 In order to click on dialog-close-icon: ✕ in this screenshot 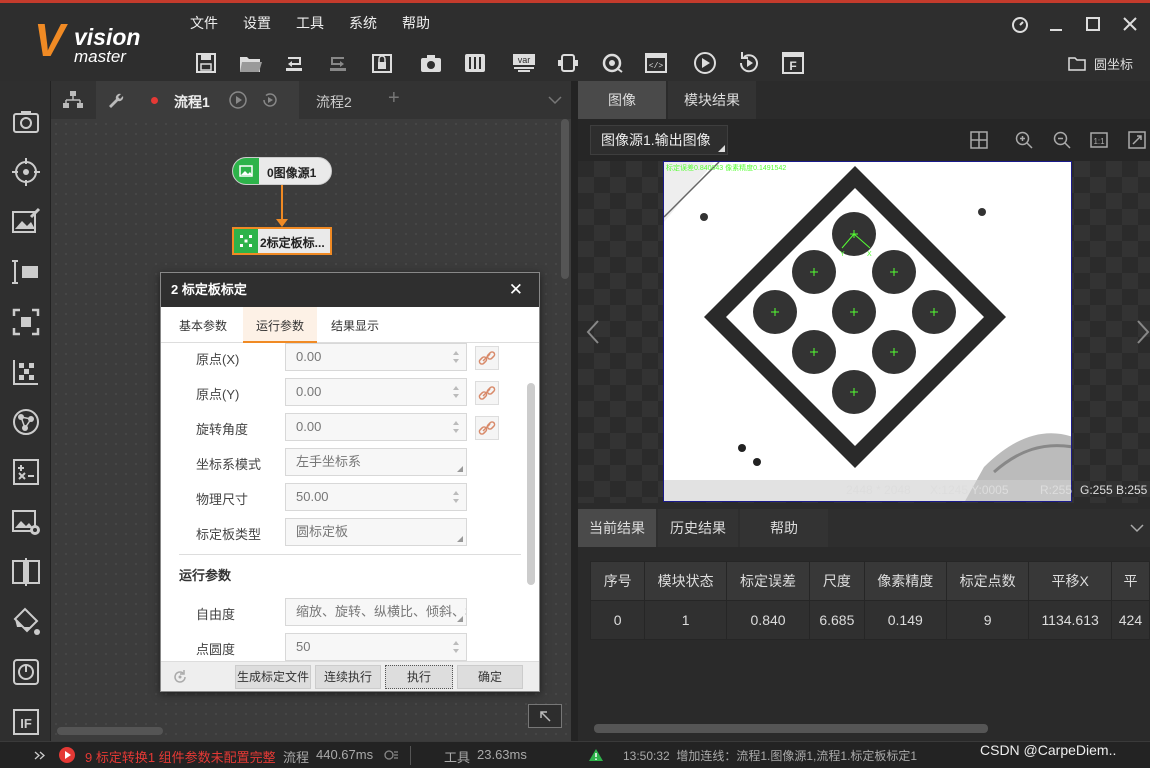, I will do `click(516, 290)`.